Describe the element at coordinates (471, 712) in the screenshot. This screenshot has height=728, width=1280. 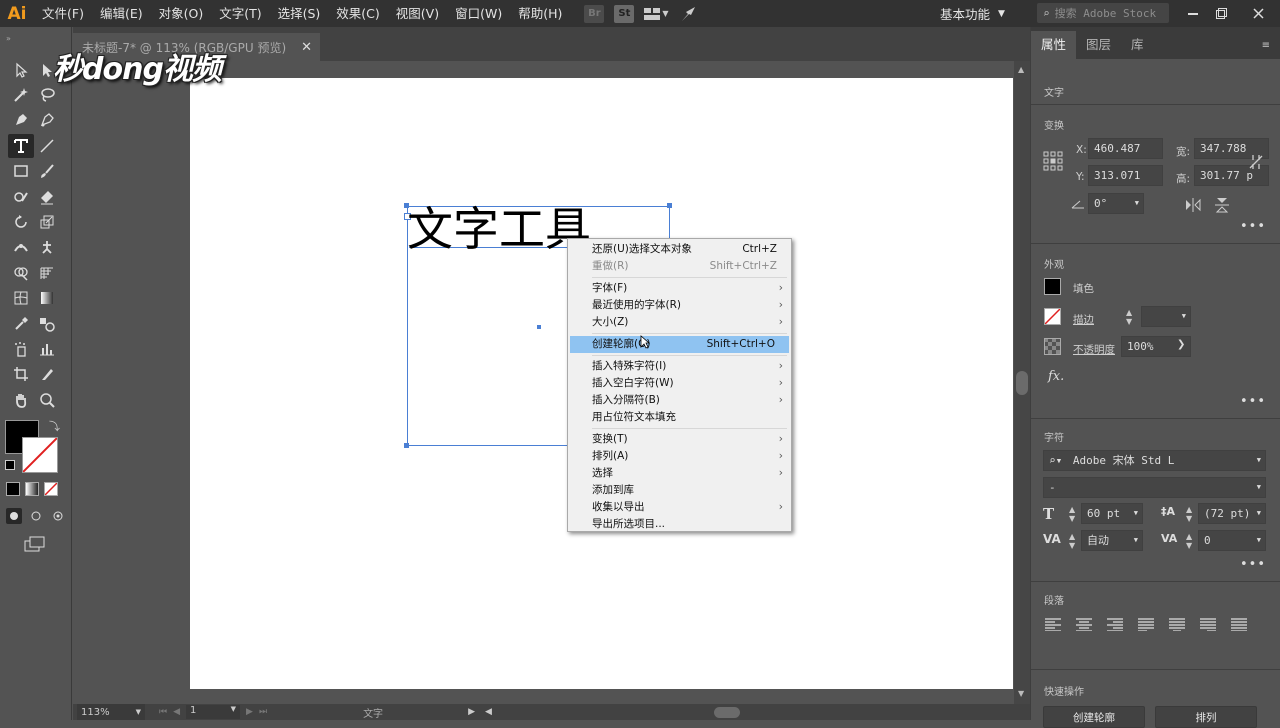
I see `status-menu-icon: ▶` at that location.